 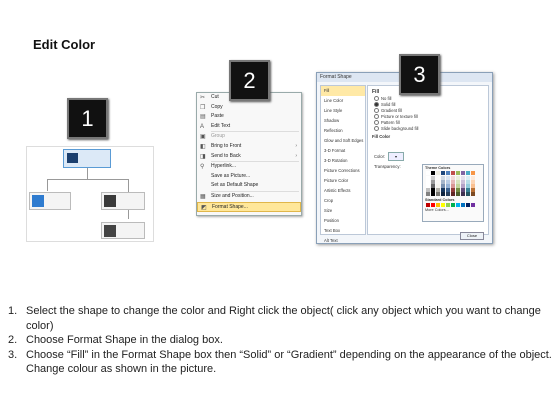 What do you see at coordinates (123, 230) in the screenshot?
I see `org-node-bottom` at bounding box center [123, 230].